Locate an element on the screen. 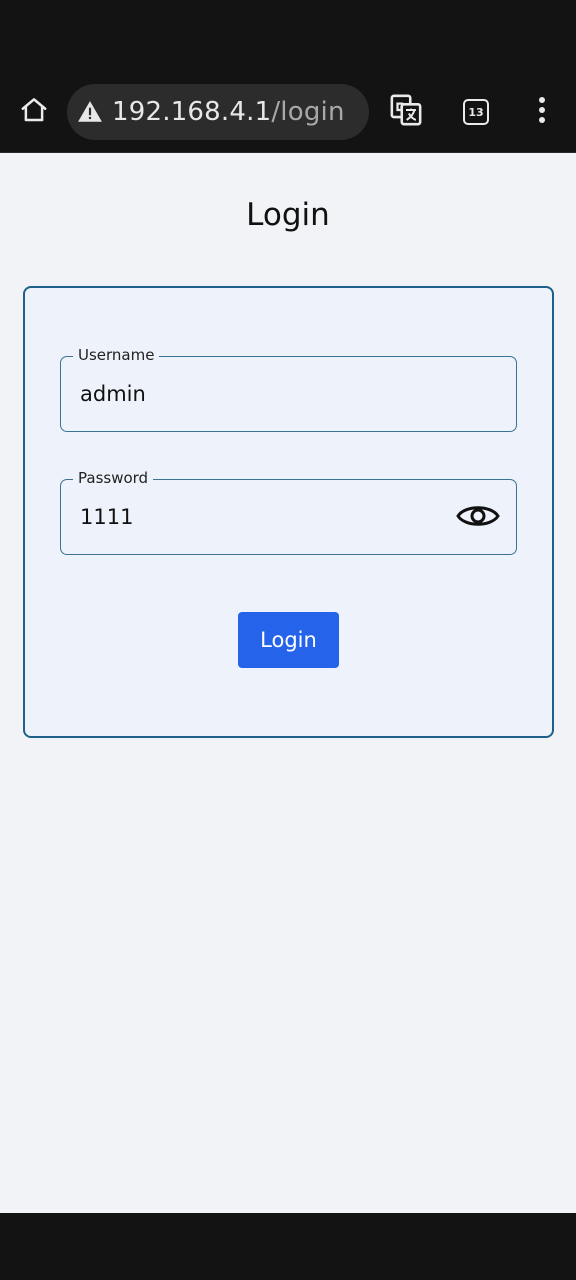  address-bar: 192.168.4.1/login is located at coordinates (218, 112).